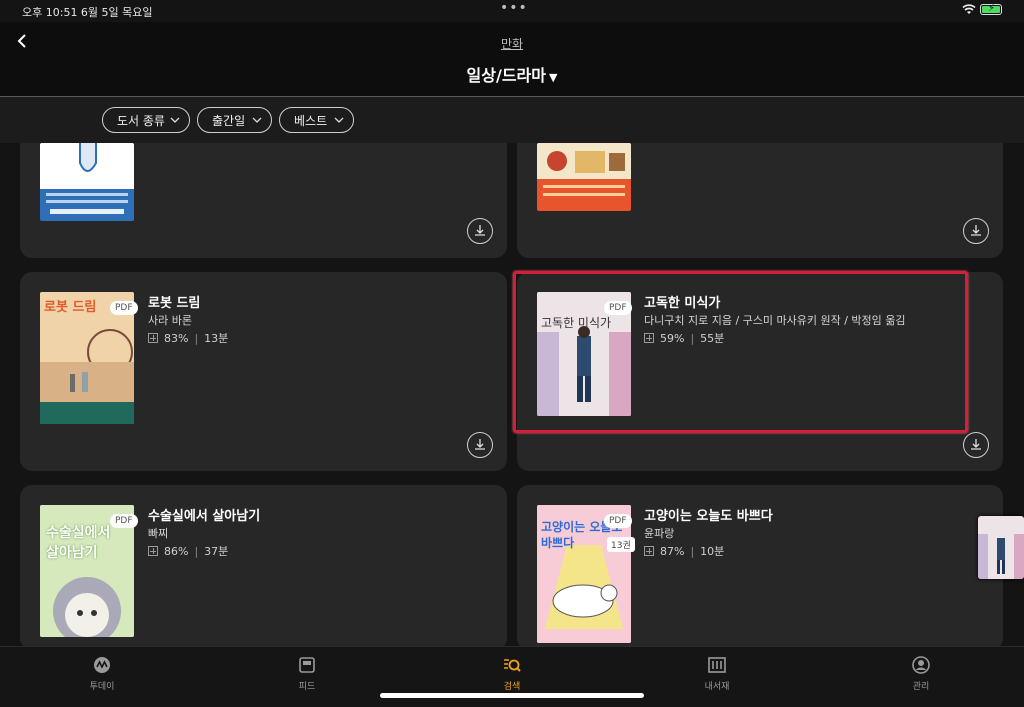 This screenshot has height=707, width=1024. I want to click on genre-selector: 일상/드라마 ▼, so click(512, 74).